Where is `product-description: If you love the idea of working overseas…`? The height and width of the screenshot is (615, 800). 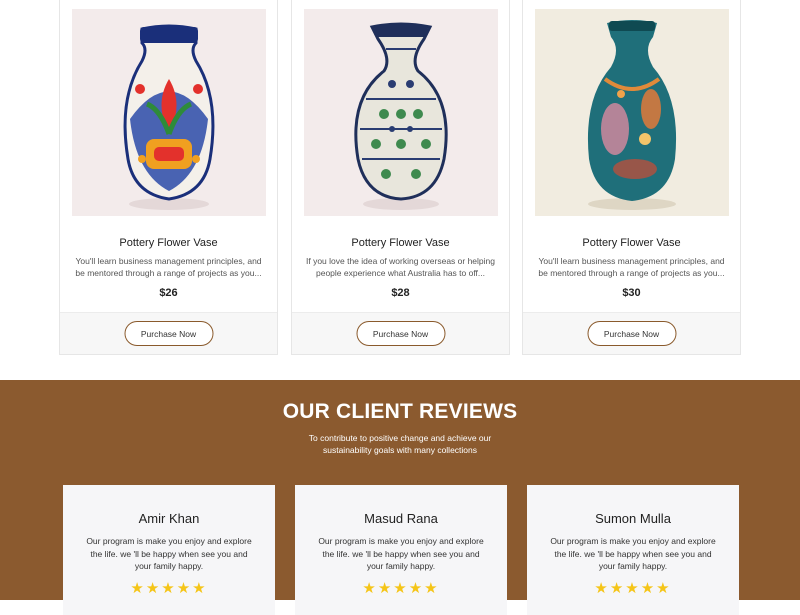
product-description: If you love the idea of working overseas… is located at coordinates (400, 267).